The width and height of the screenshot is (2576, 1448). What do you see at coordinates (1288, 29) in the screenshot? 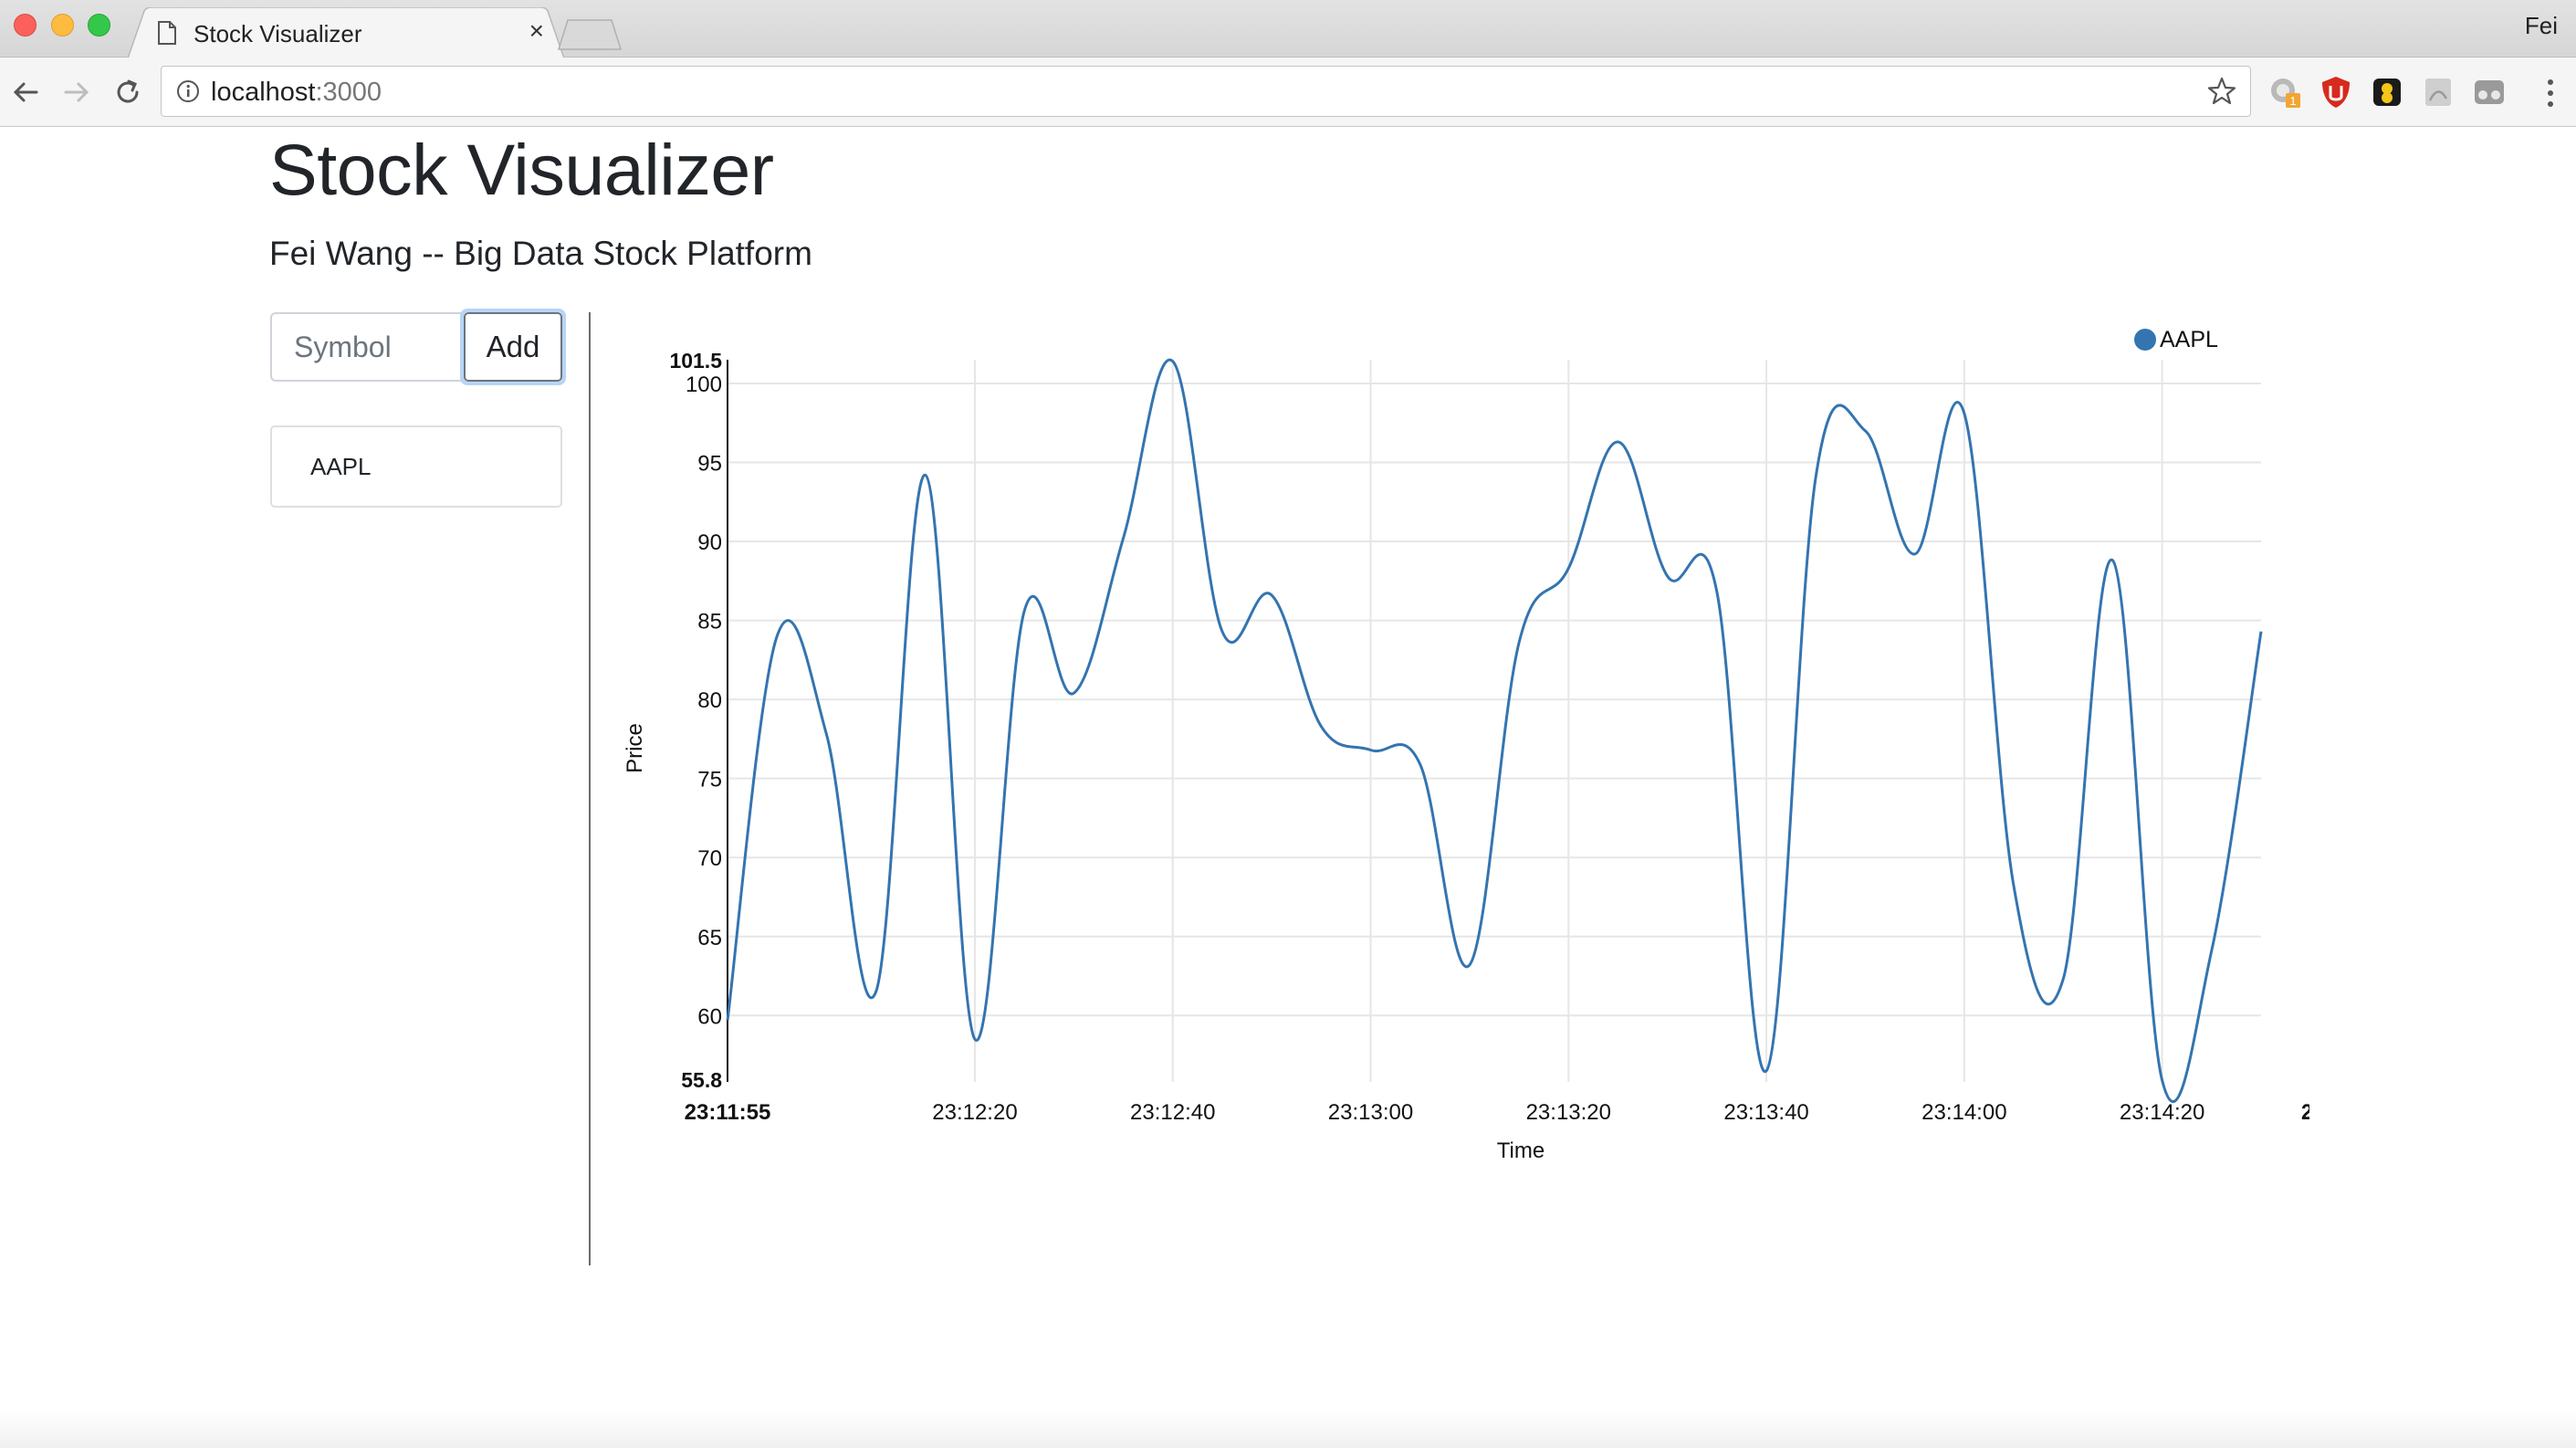
I see `browser-tab-bar: Stock Visualizer × Fei` at bounding box center [1288, 29].